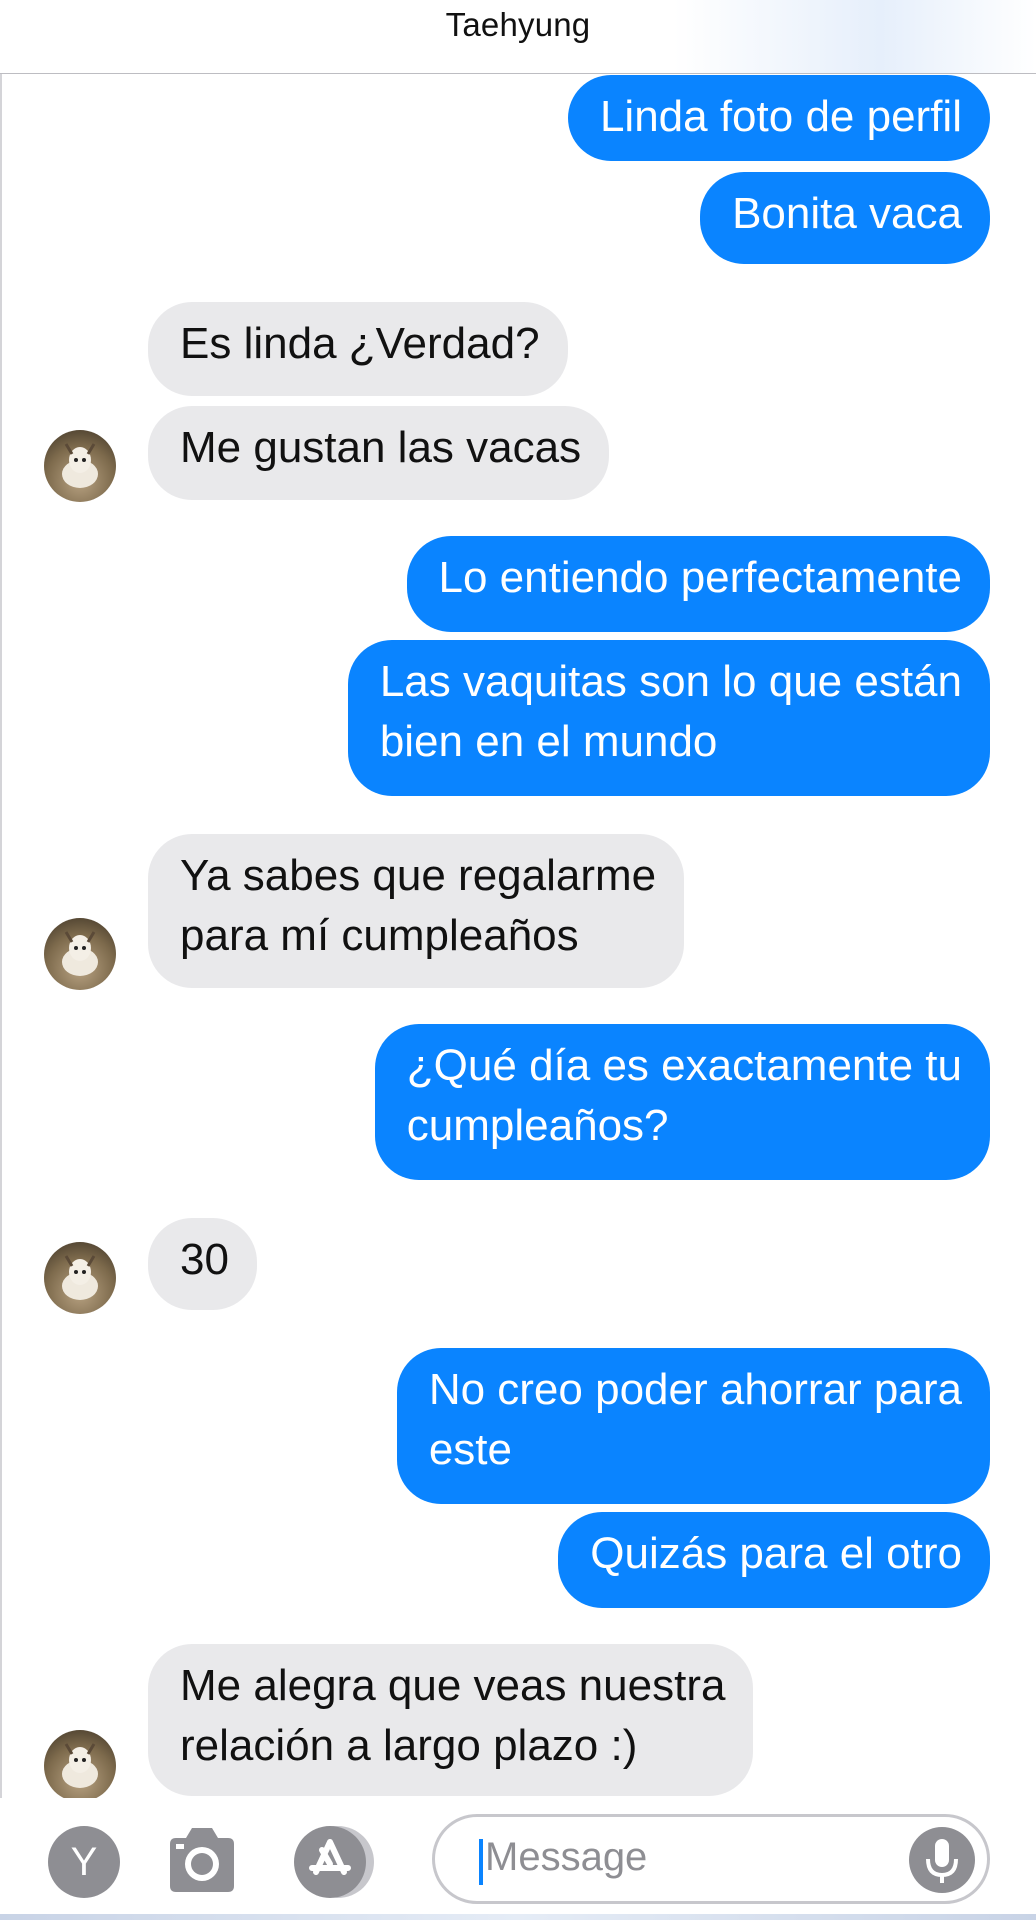 Image resolution: width=1036 pixels, height=1920 pixels. Describe the element at coordinates (1, 997) in the screenshot. I see `screen-edge` at that location.